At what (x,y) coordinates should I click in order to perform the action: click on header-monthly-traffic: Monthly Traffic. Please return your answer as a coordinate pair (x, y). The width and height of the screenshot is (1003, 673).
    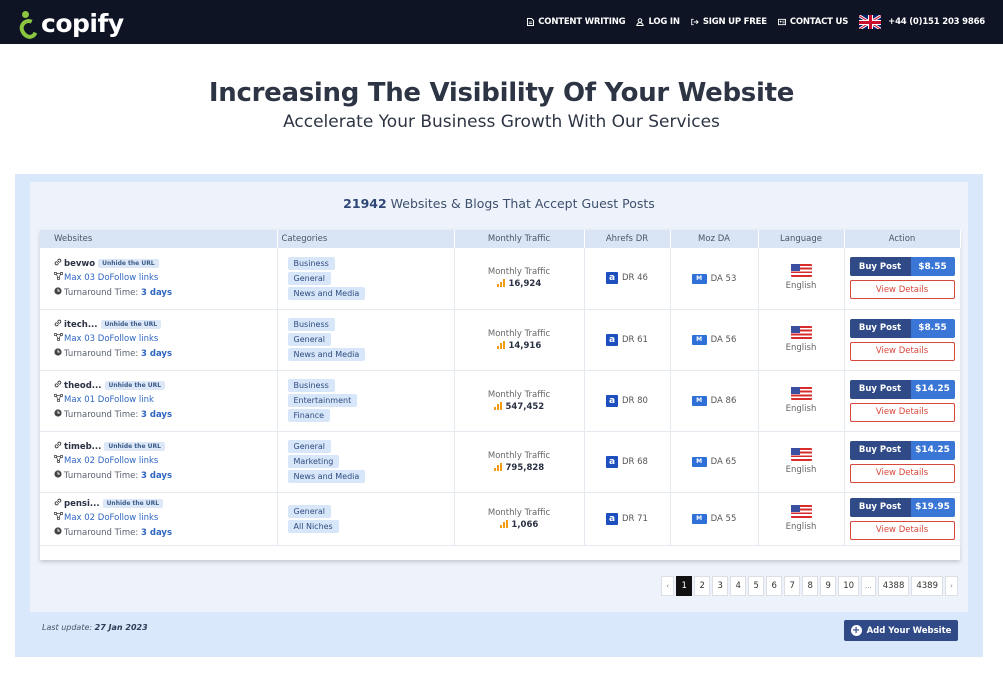
    Looking at the image, I should click on (519, 239).